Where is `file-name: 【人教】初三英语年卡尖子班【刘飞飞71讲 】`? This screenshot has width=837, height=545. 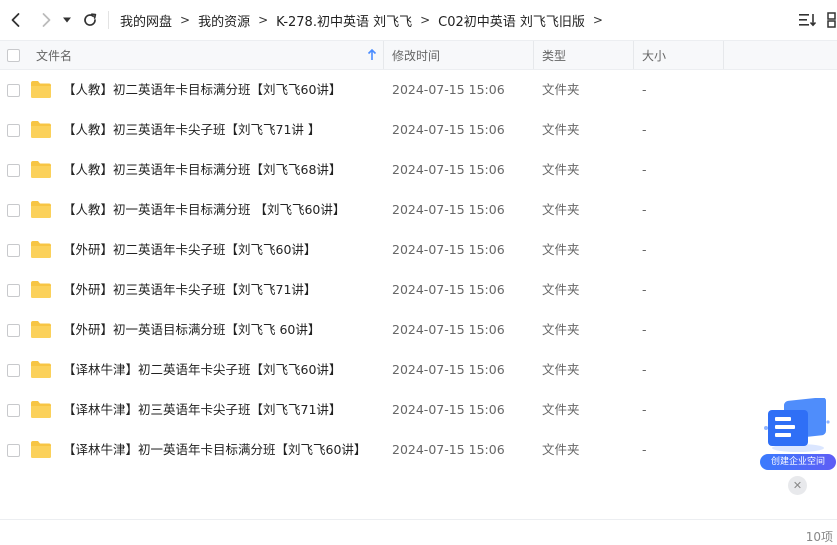
file-name: 【人教】初三英语年卡尖子班【刘飞飞71讲 】 is located at coordinates (191, 130).